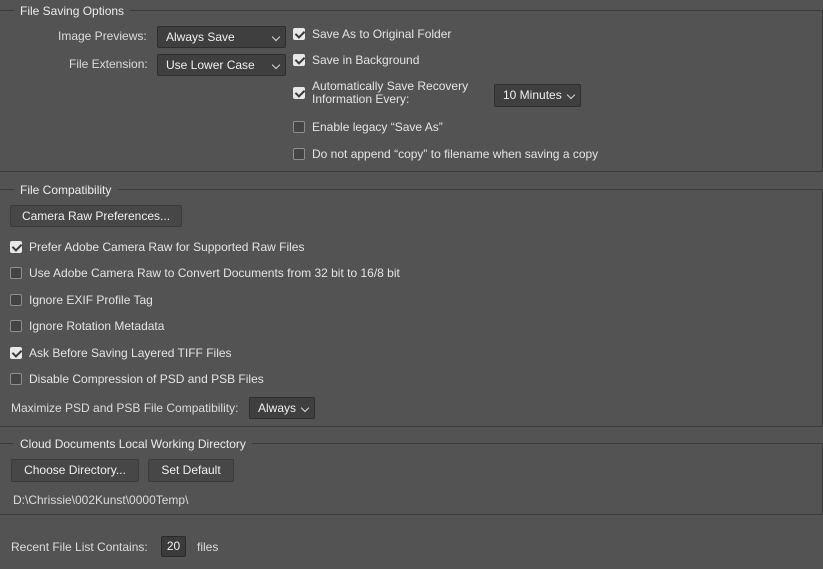 The height and width of the screenshot is (569, 823). I want to click on save-as-original-checkbox: Save As to Original Folder, so click(372, 34).